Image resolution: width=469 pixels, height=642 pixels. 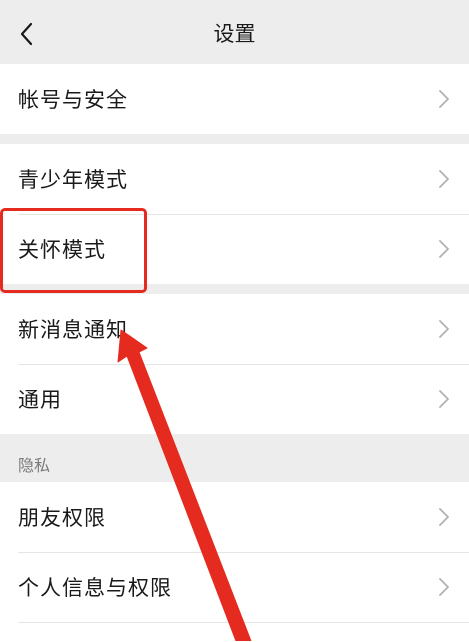 I want to click on settings-item-friend-permissions: 朋友权限, so click(x=234, y=517).